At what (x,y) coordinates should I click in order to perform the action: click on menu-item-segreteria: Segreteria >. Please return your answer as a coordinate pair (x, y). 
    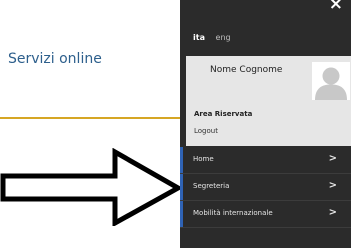
    Looking at the image, I should click on (265, 187).